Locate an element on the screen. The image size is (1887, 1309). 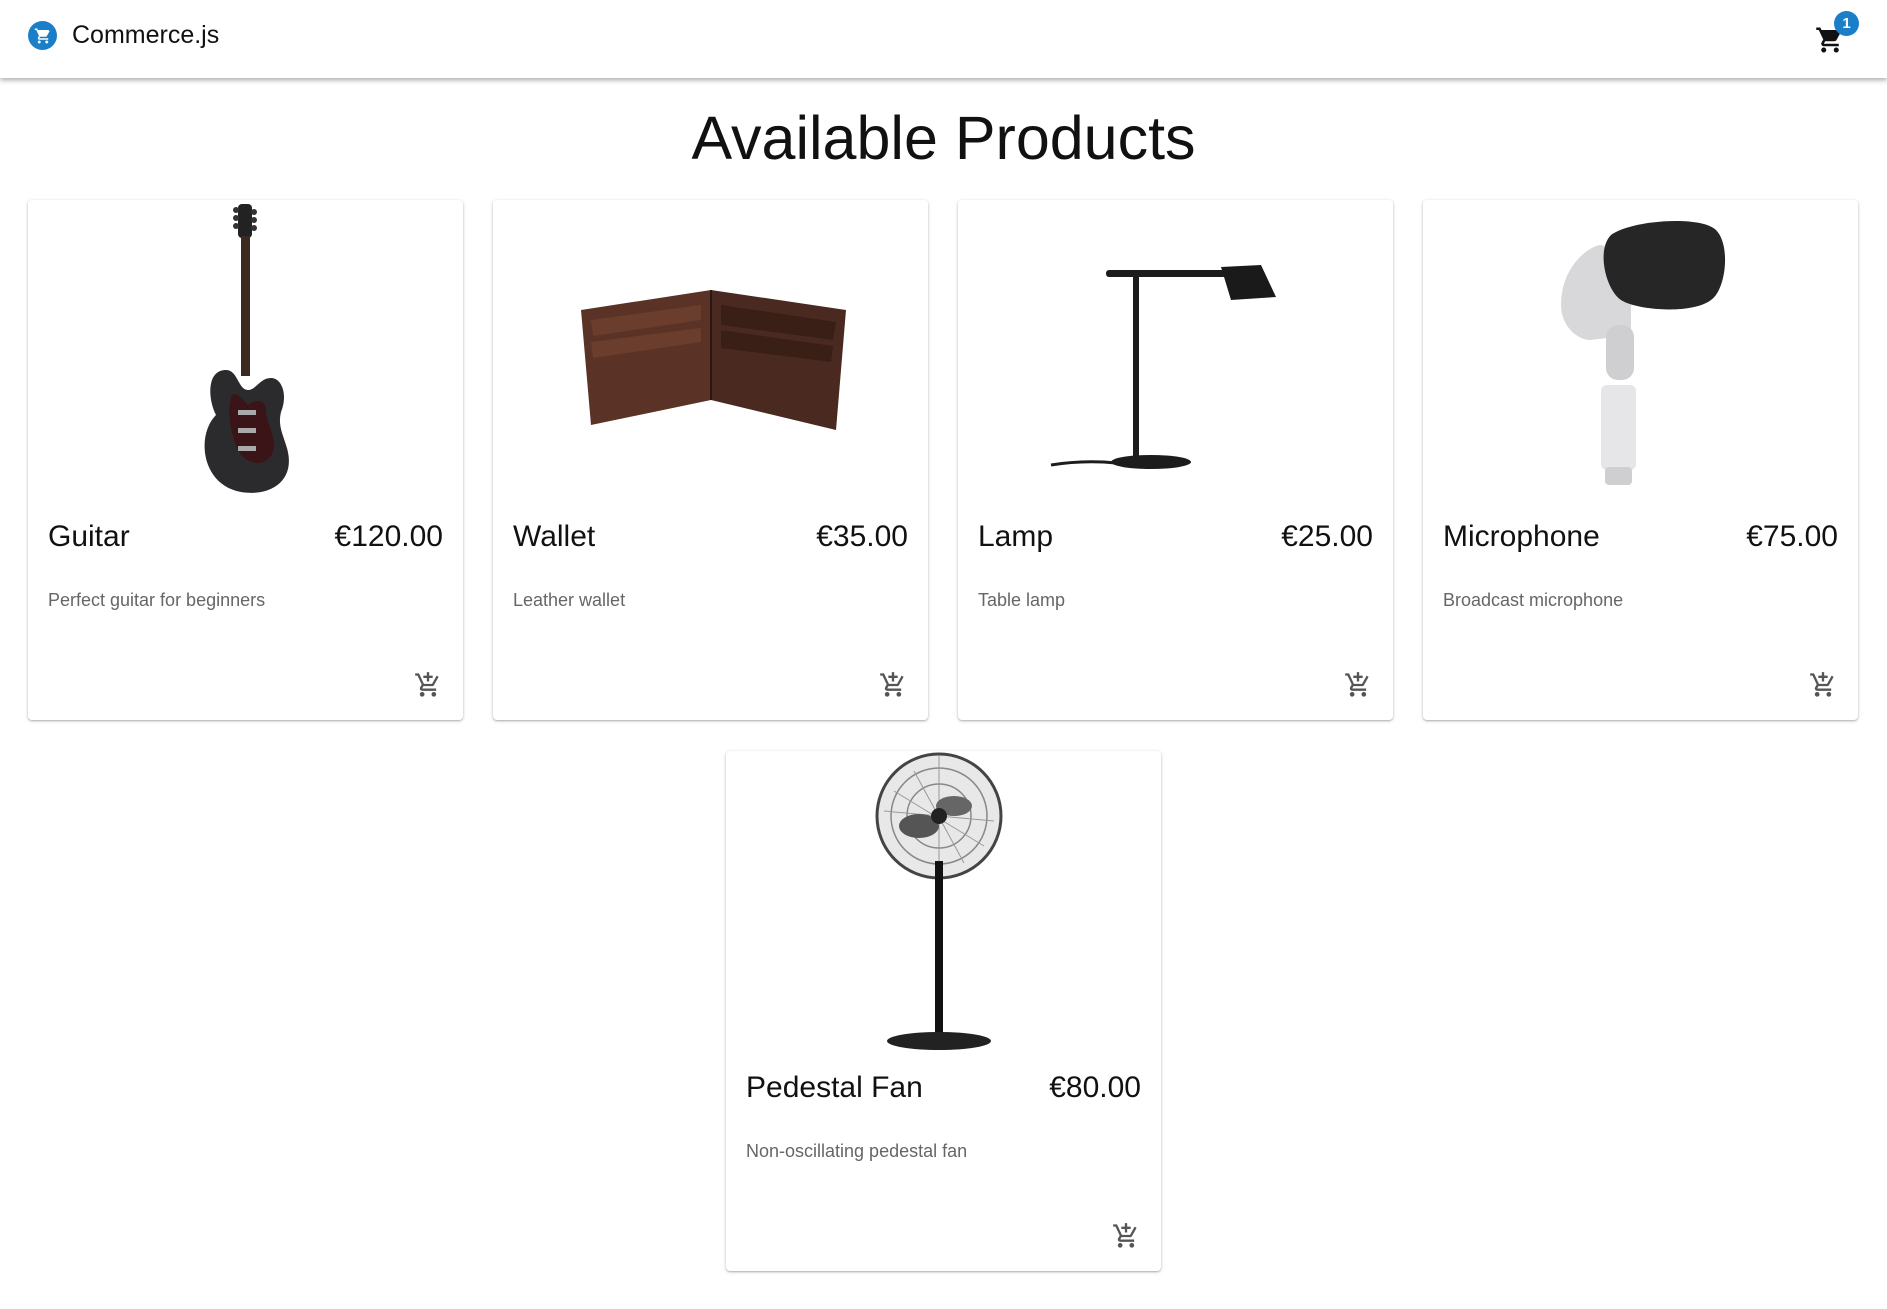
product-image-guitar is located at coordinates (245, 350).